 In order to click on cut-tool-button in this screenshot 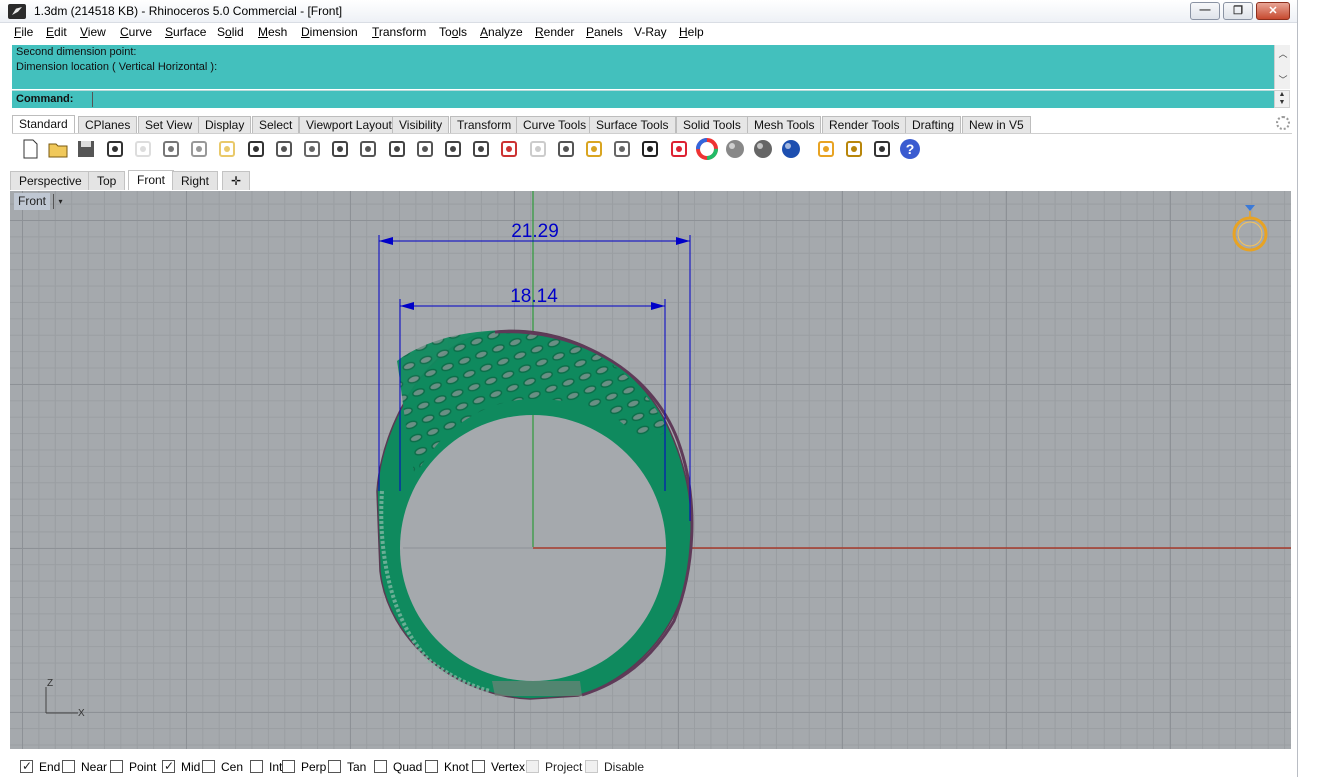, I will do `click(171, 149)`.